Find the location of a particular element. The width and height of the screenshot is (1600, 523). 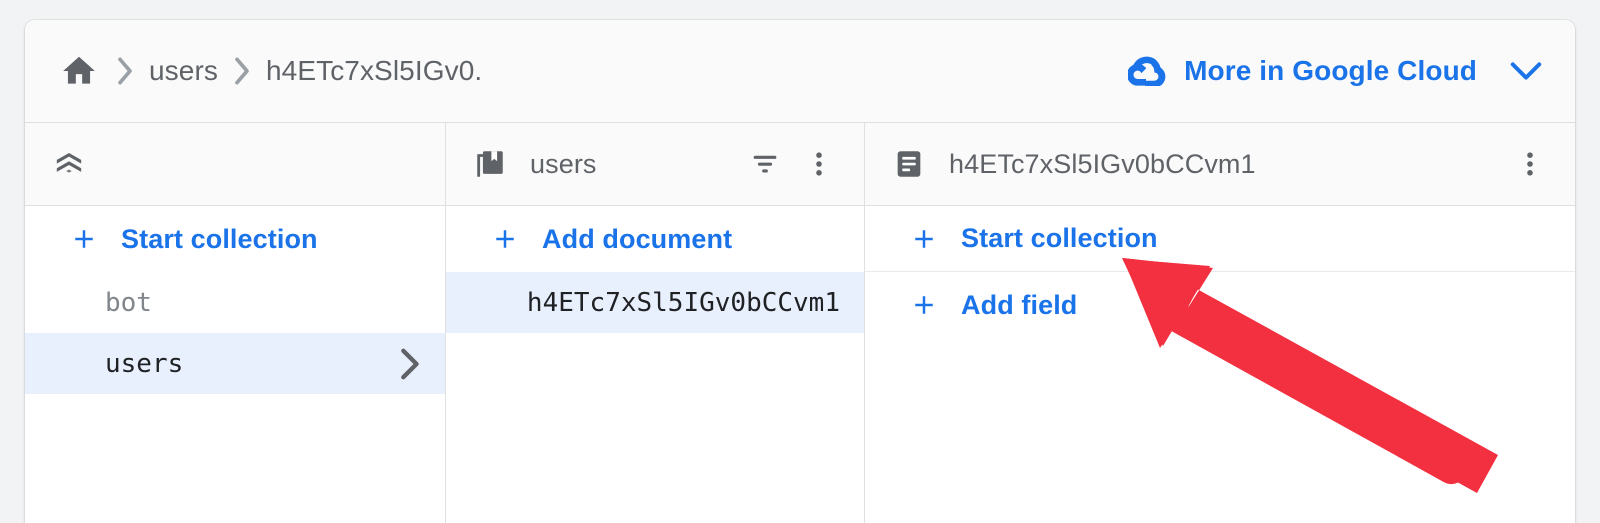

start-collection-button-root: Start collection is located at coordinates (235, 239).